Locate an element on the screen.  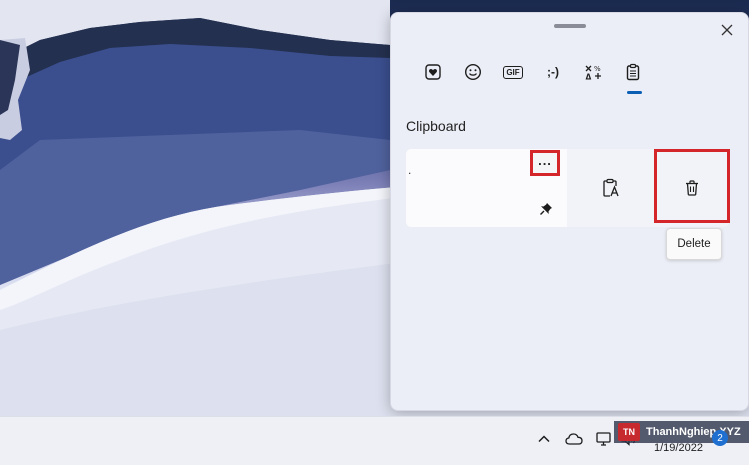
emoji-tab is located at coordinates (433, 72).